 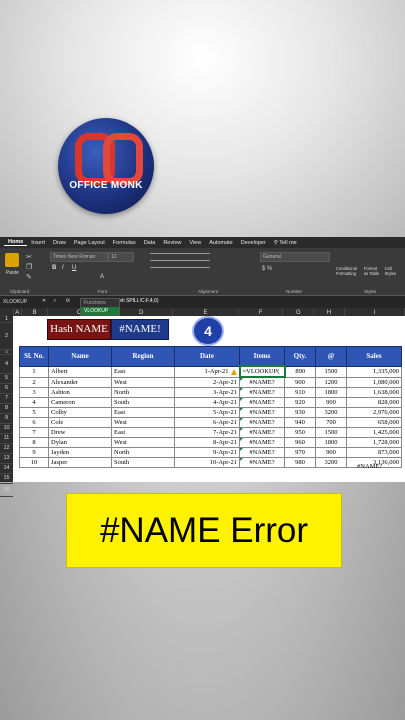 What do you see at coordinates (38, 243) in the screenshot?
I see `tab-insert: Insert` at bounding box center [38, 243].